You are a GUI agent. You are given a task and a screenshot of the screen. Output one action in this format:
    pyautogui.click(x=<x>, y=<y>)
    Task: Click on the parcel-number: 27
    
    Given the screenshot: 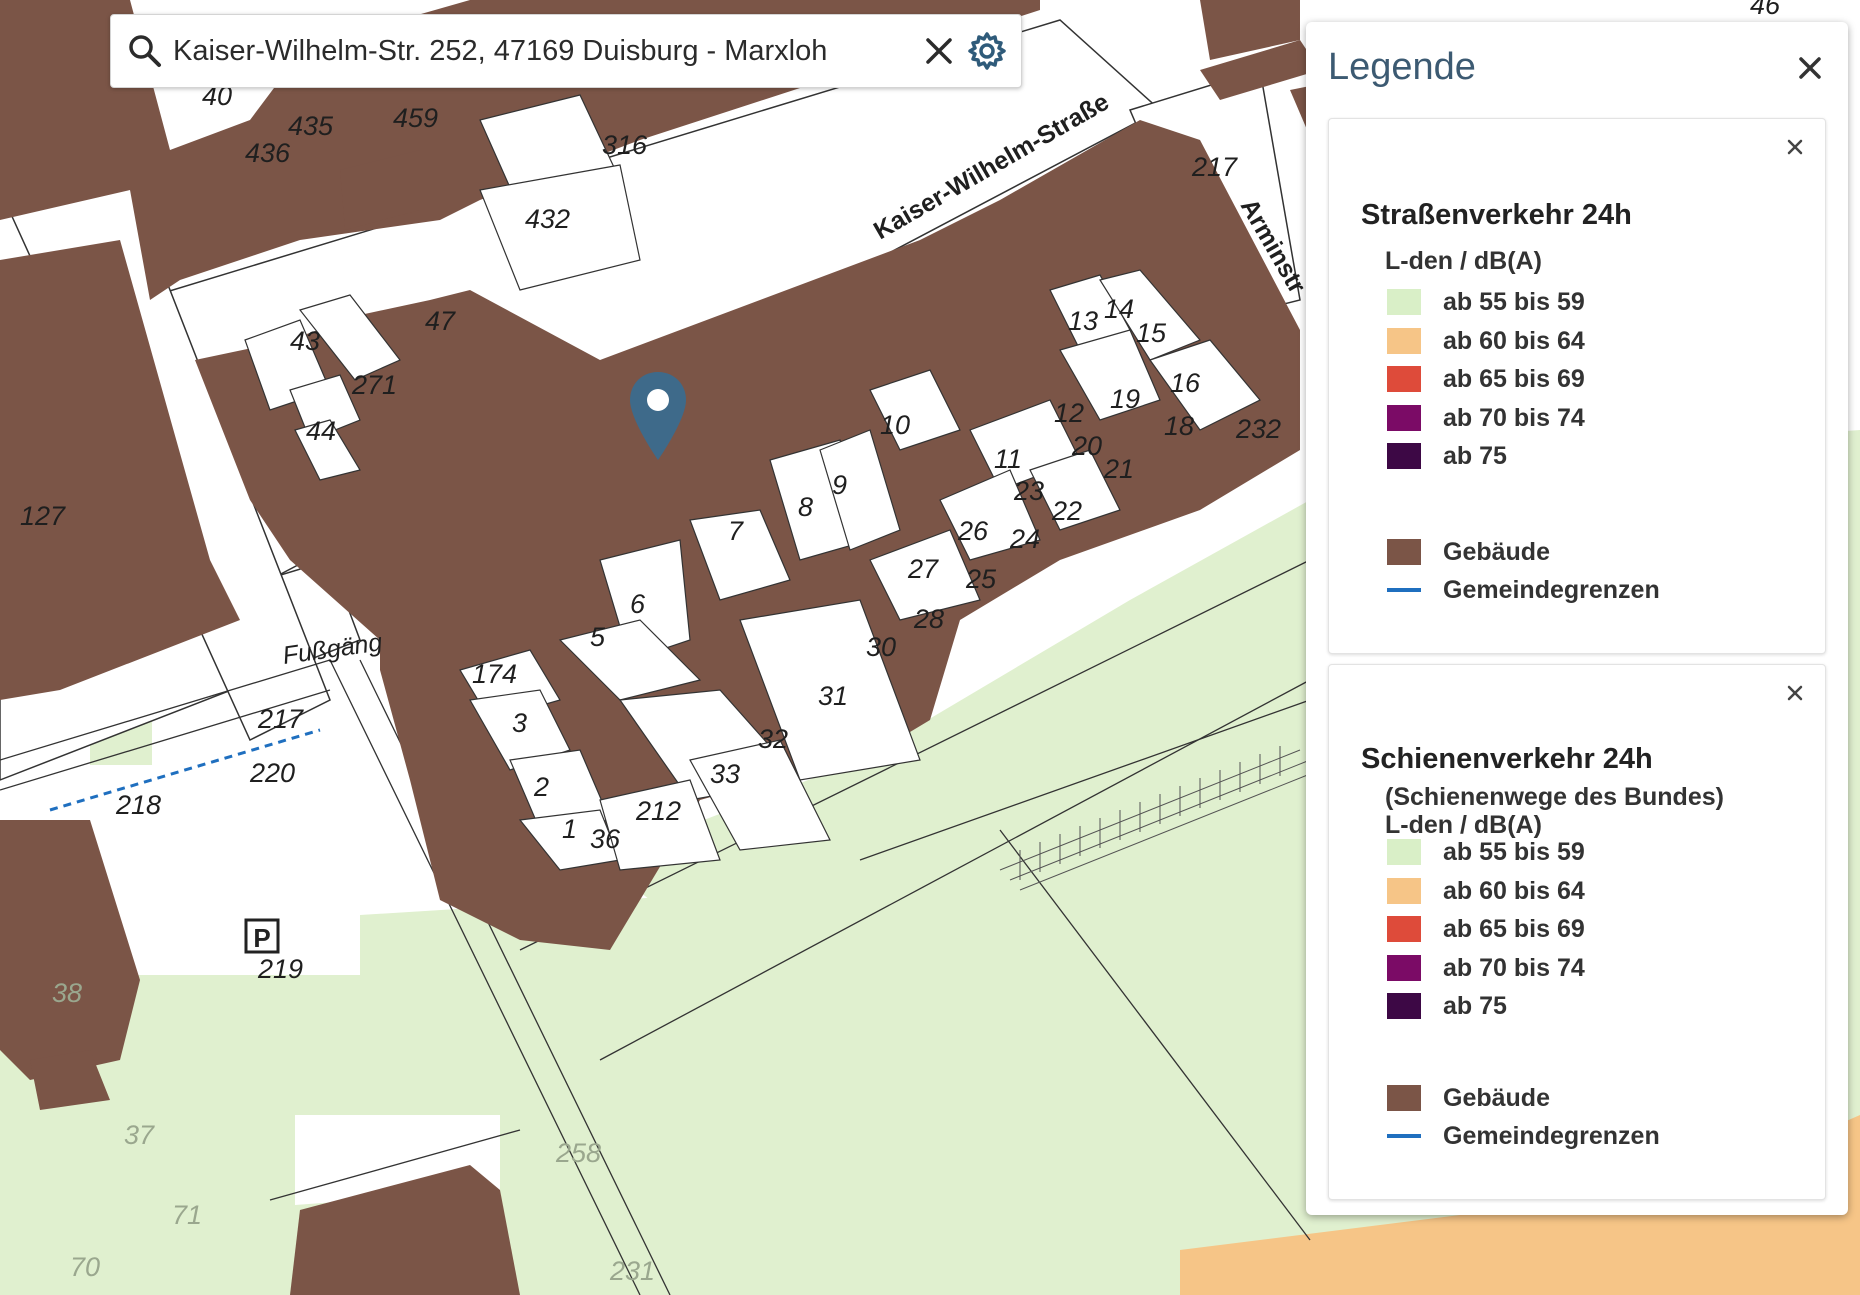 What is the action you would take?
    pyautogui.click(x=923, y=569)
    